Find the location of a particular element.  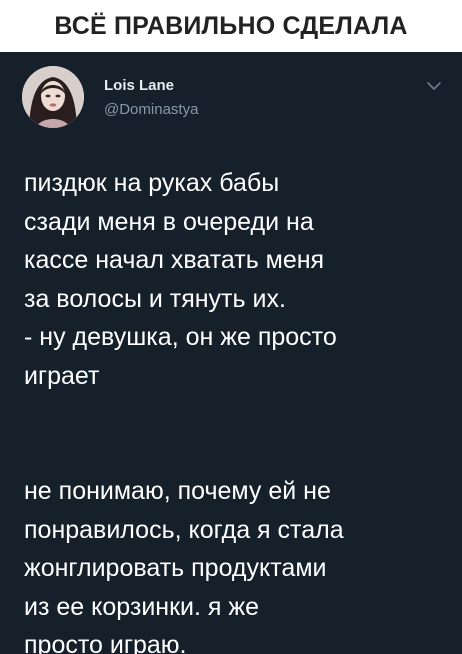

tweet-text-line: жонглировать продуктами is located at coordinates (175, 568).